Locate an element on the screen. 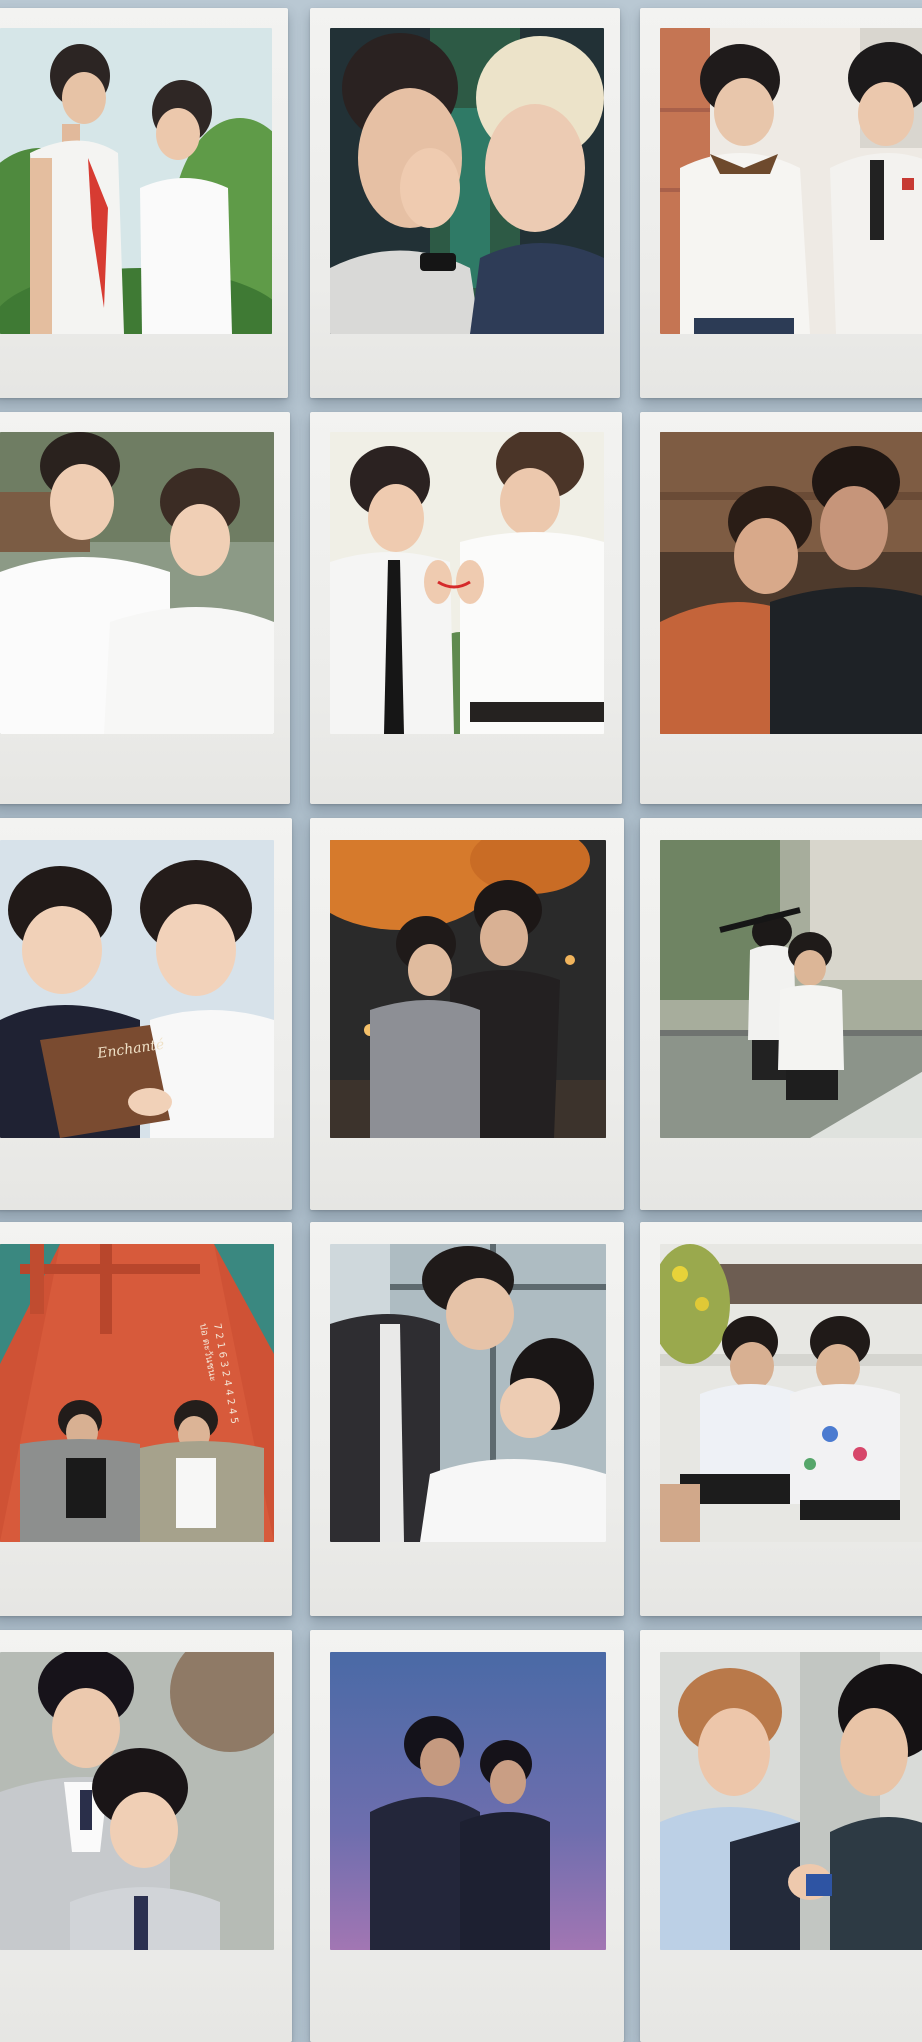  polaroid-7: Enchanté is located at coordinates (146, 1014).